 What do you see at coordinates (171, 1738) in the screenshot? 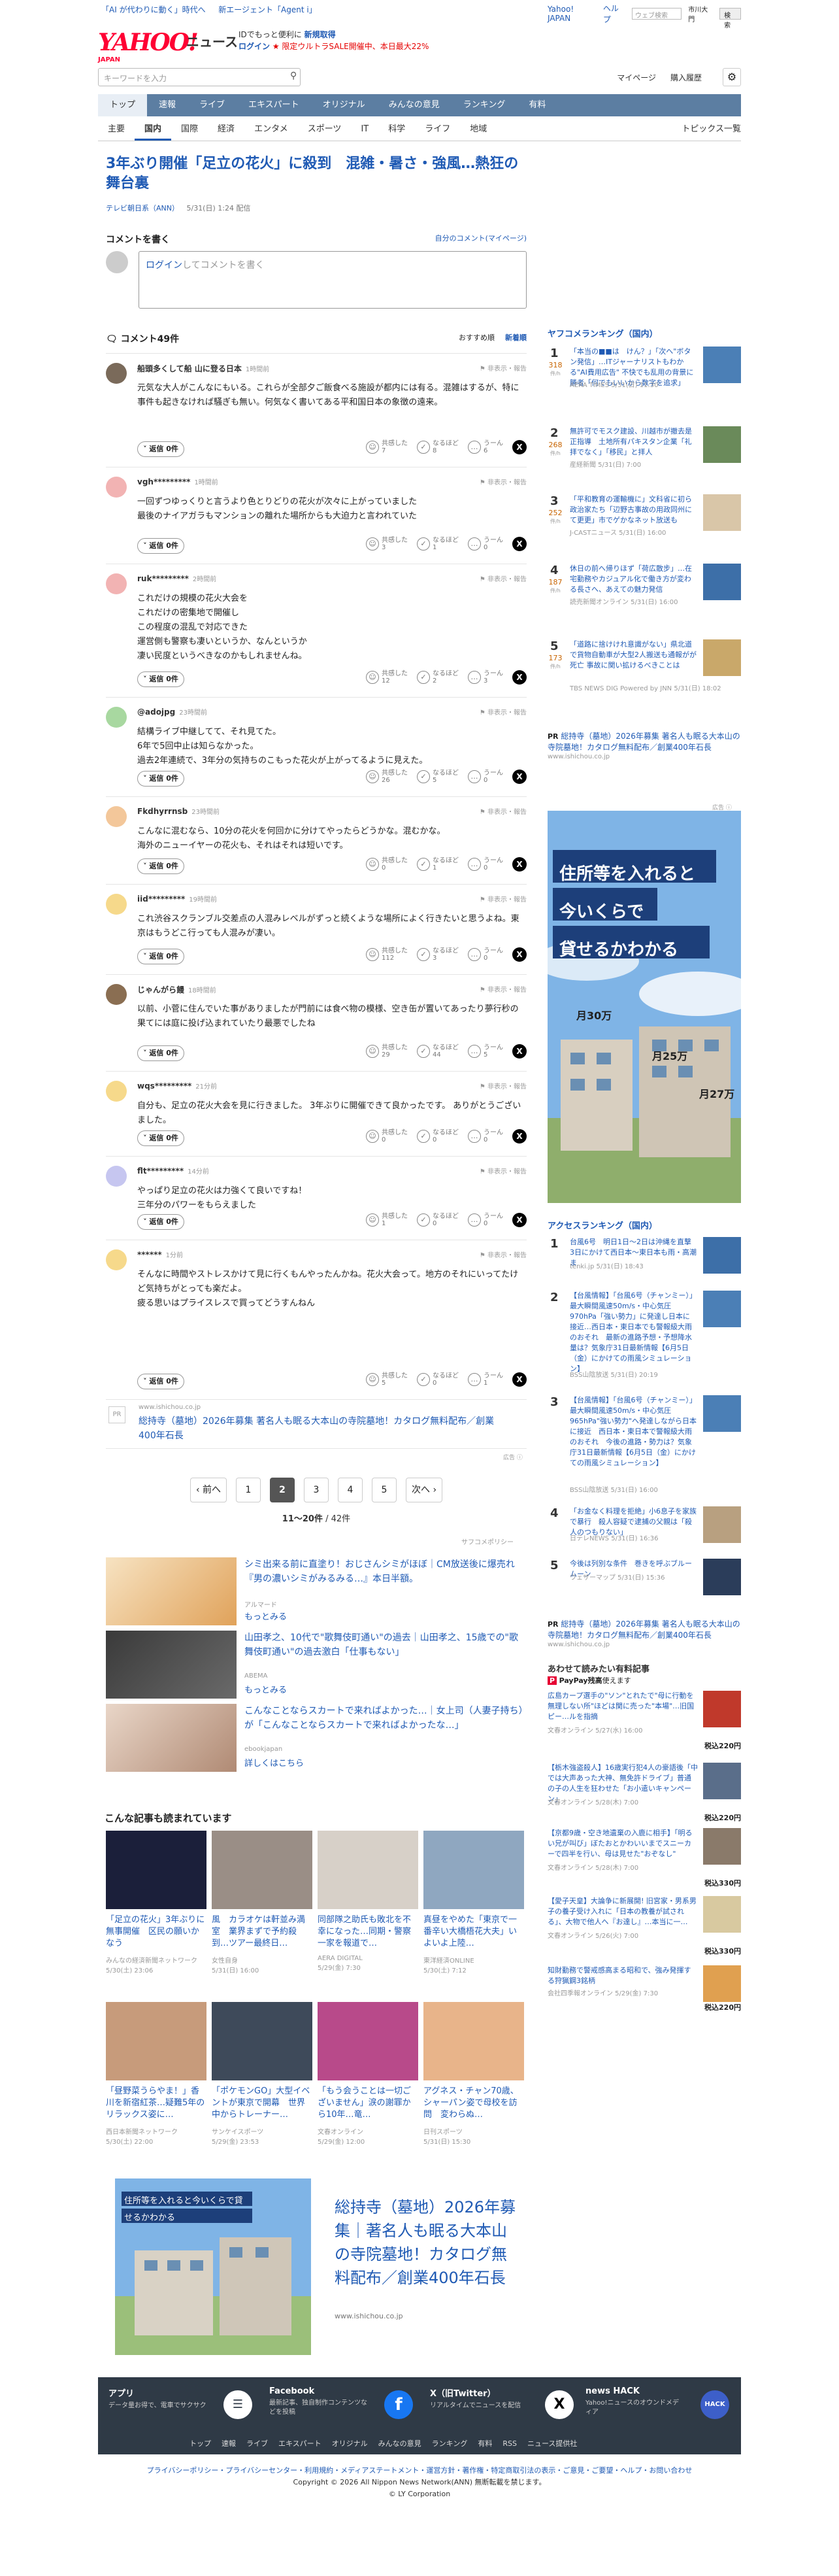
I see `sponsored-image` at bounding box center [171, 1738].